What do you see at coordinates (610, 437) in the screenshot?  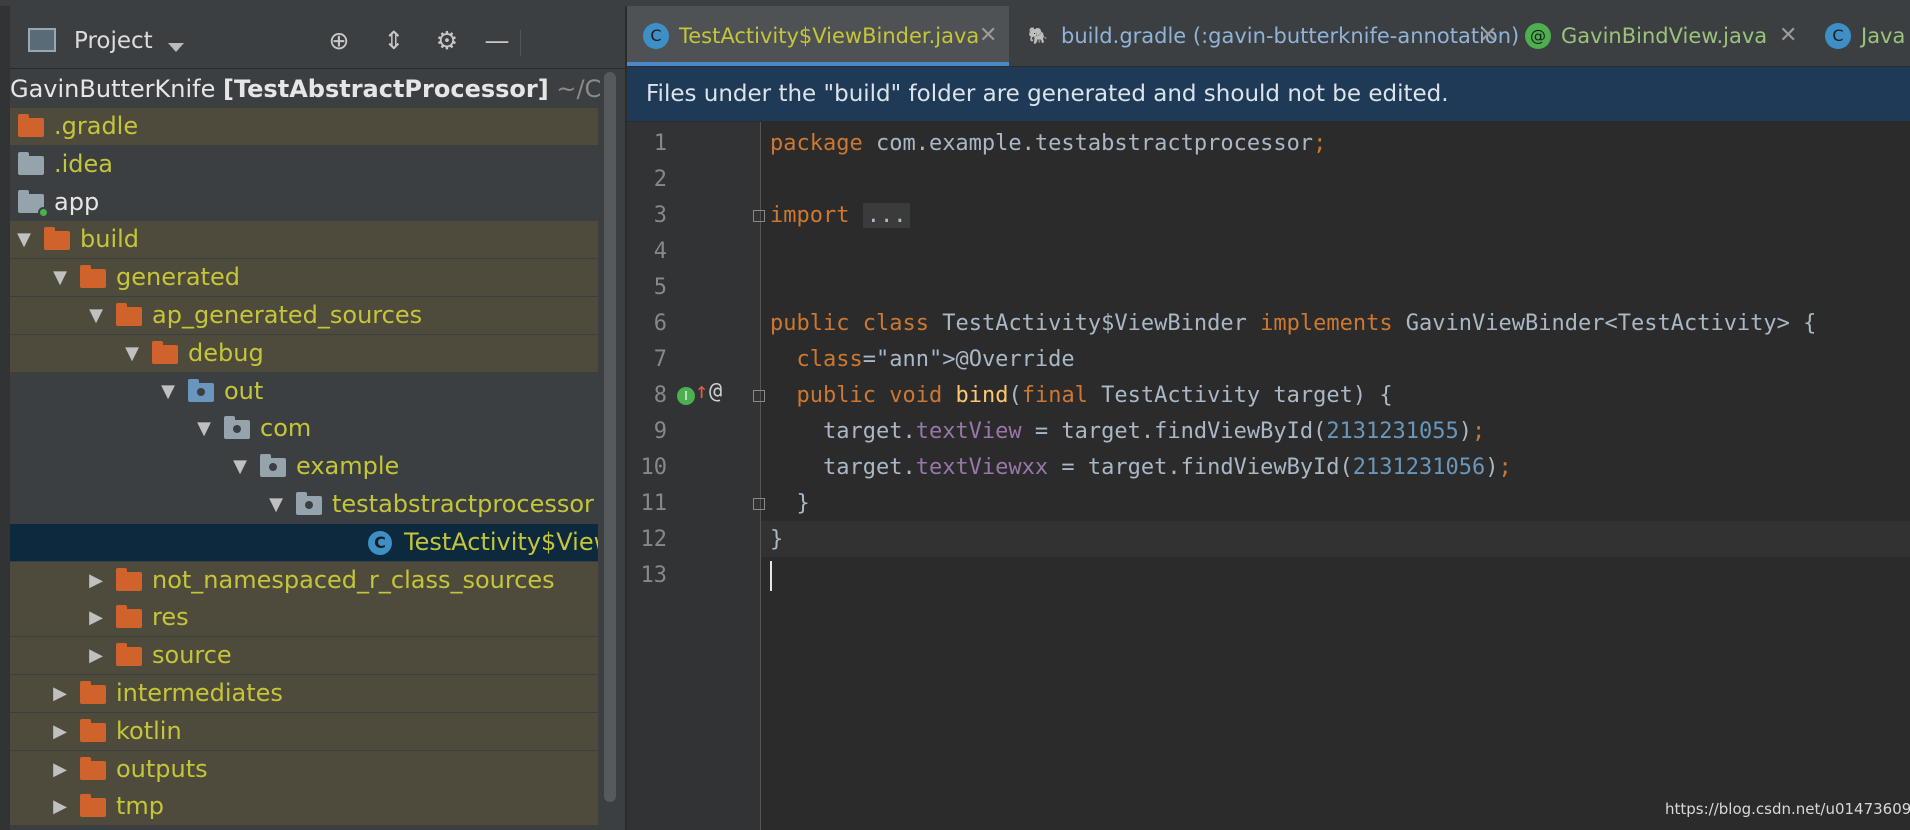 I see `project-scrollbar` at bounding box center [610, 437].